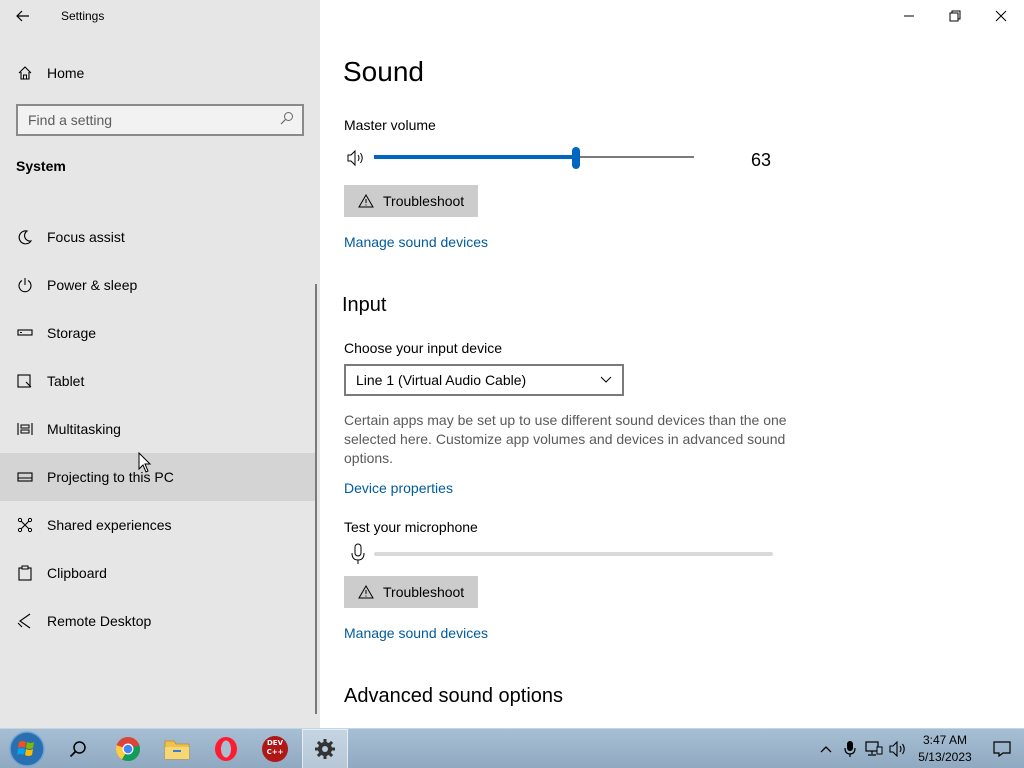  I want to click on master-volume-row, so click(564, 158).